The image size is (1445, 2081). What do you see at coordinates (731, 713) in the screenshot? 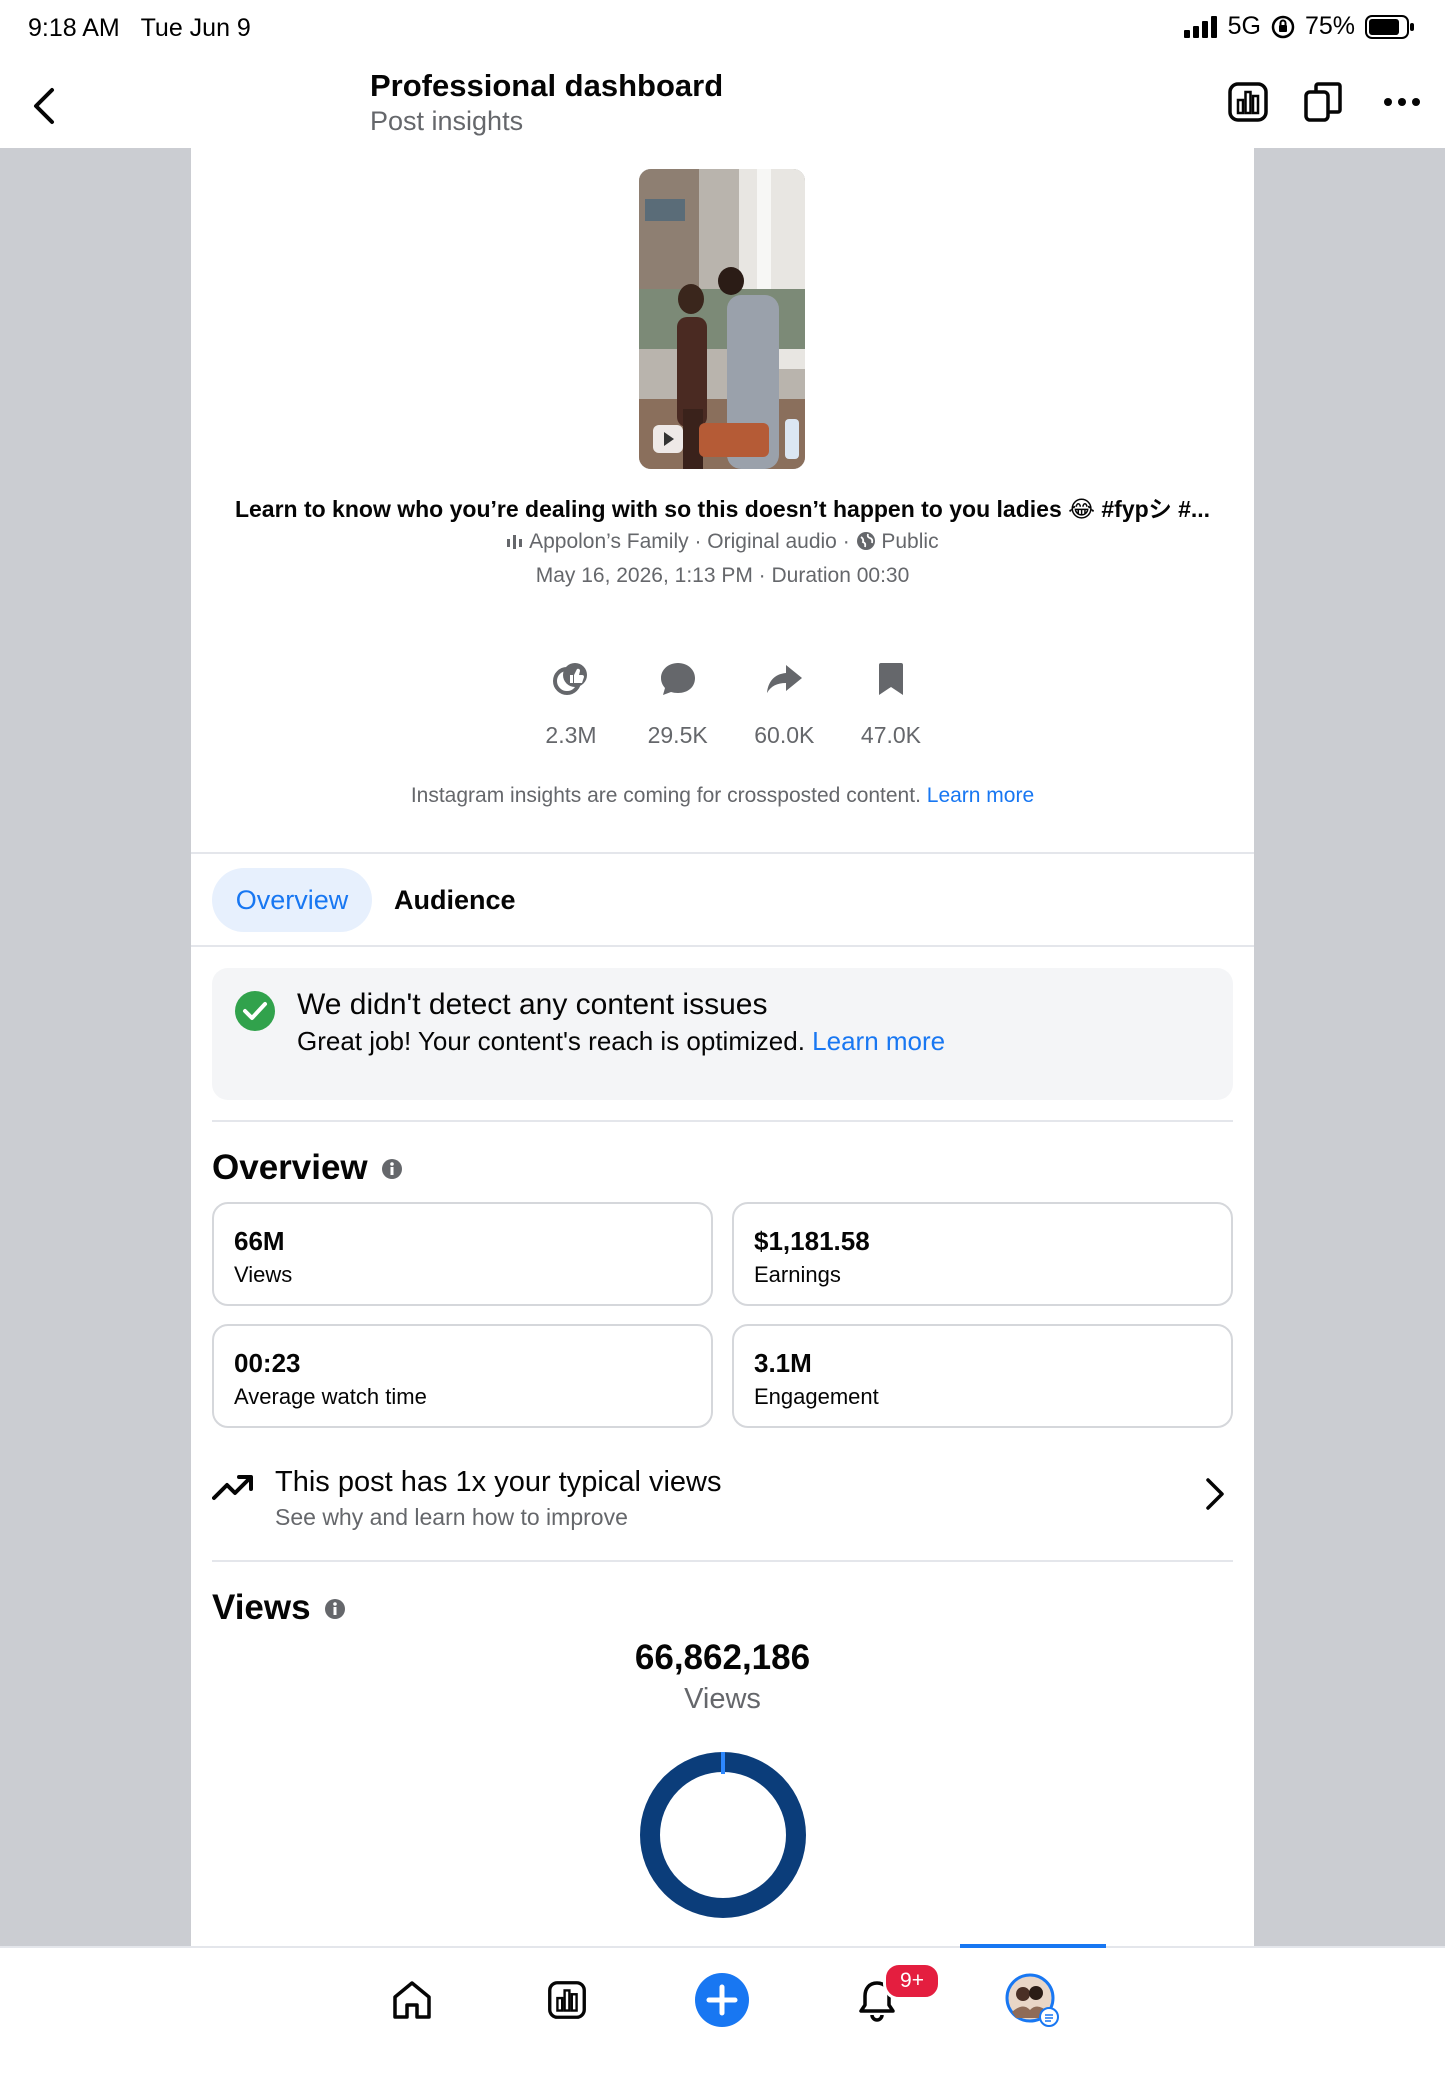
I see `post-stats: 2.3M 29.5K 60.0K 47.0K` at bounding box center [731, 713].